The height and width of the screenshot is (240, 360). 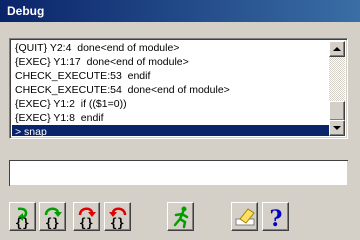 I want to click on log-line: {EXEC} Y1:2 if (($1=0)), so click(x=170, y=104).